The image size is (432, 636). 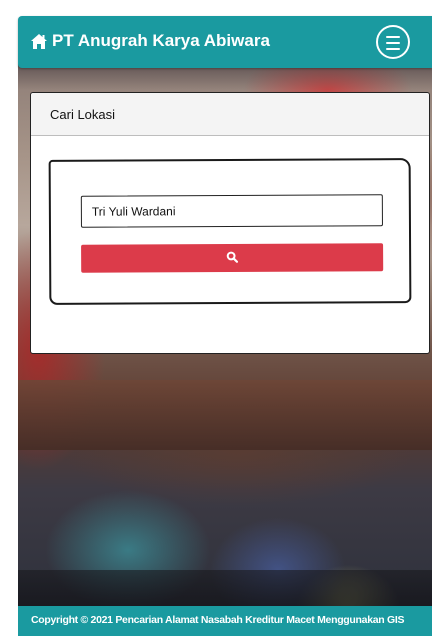 I want to click on brand-title: PT Anugrah Karya Abiwara, so click(x=161, y=40).